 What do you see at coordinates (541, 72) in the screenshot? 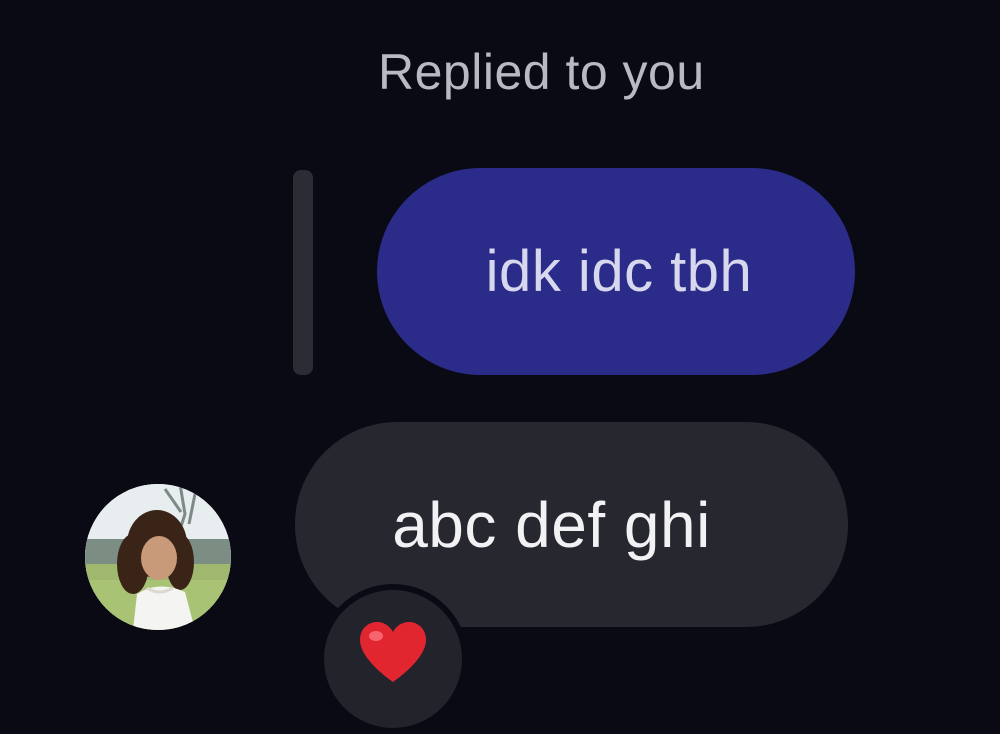
I see `reply-context-label: Replied to you` at bounding box center [541, 72].